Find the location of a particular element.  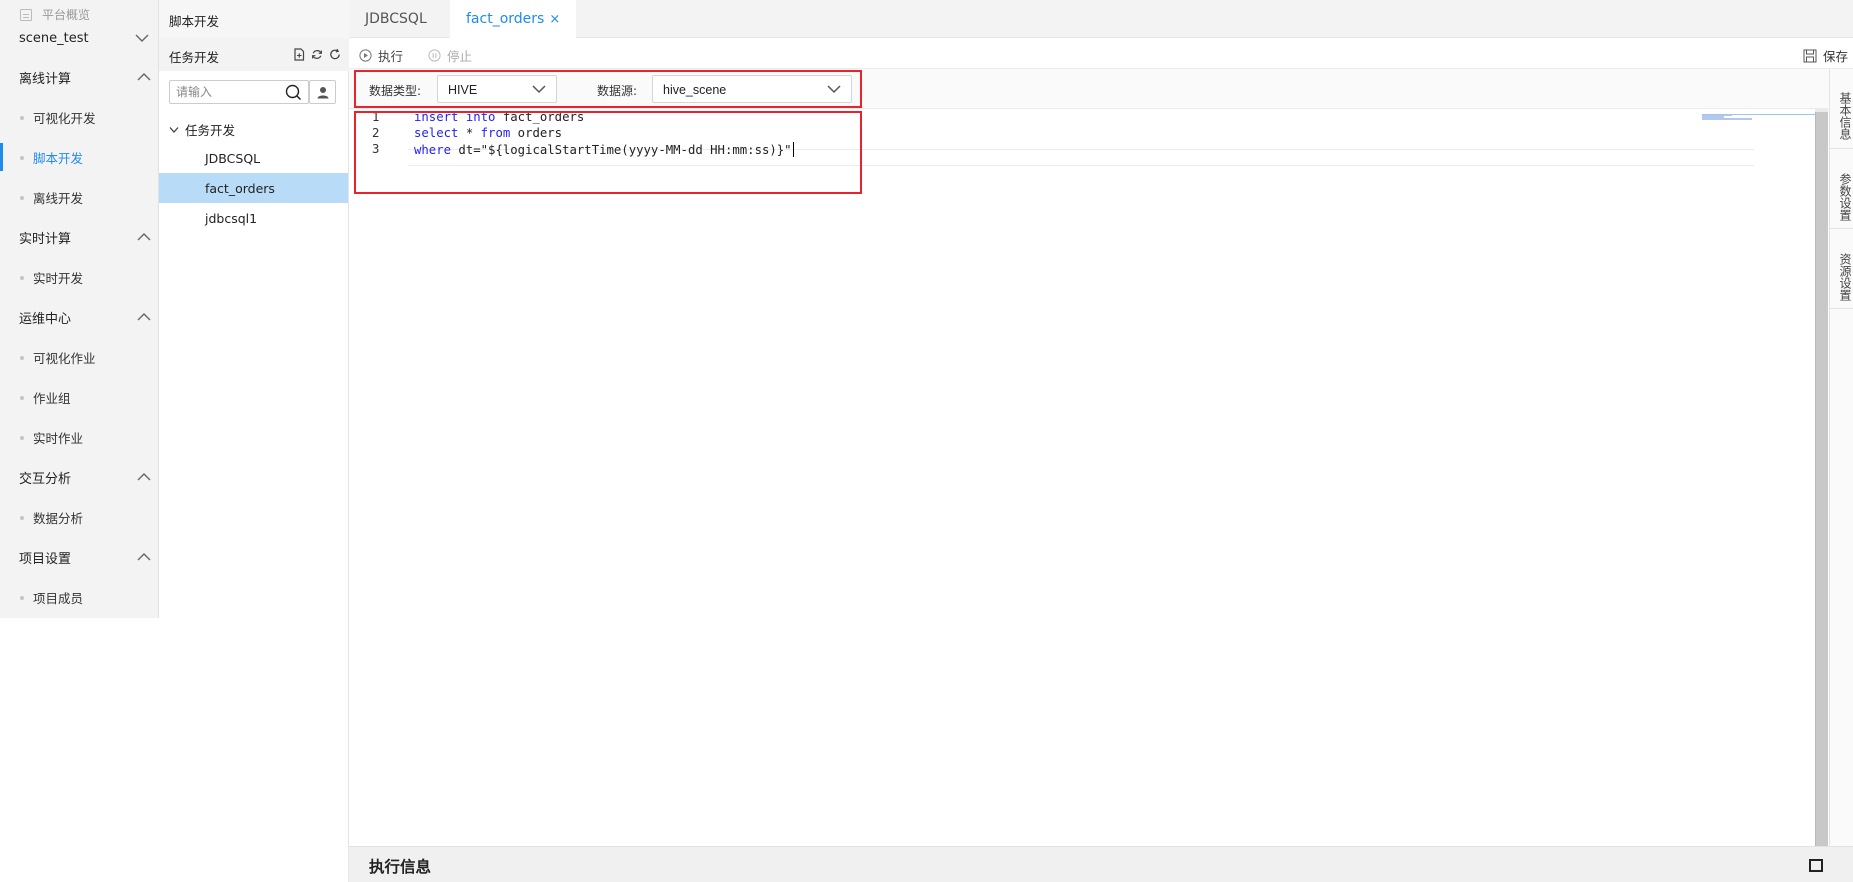

tree-folder: 任务开发 is located at coordinates (202, 129).